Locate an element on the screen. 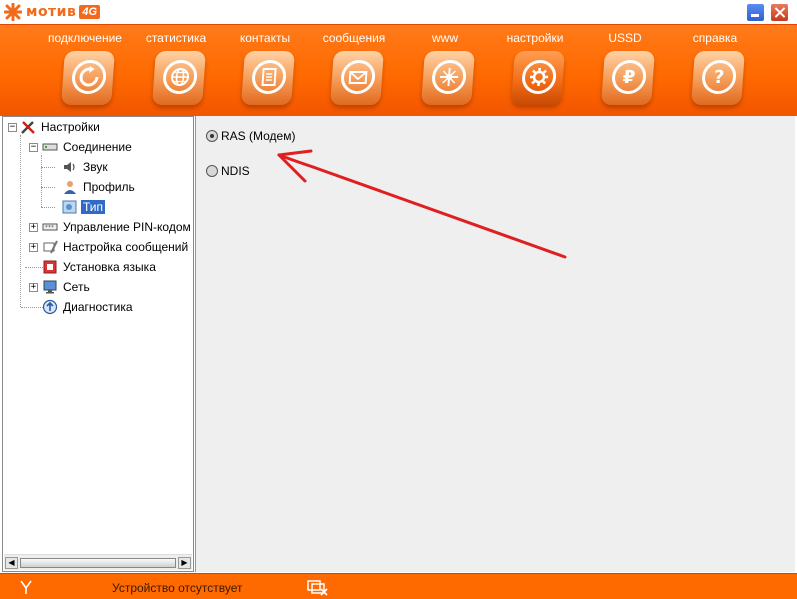 The width and height of the screenshot is (797, 599). tree-label: Профиль is located at coordinates (109, 187).